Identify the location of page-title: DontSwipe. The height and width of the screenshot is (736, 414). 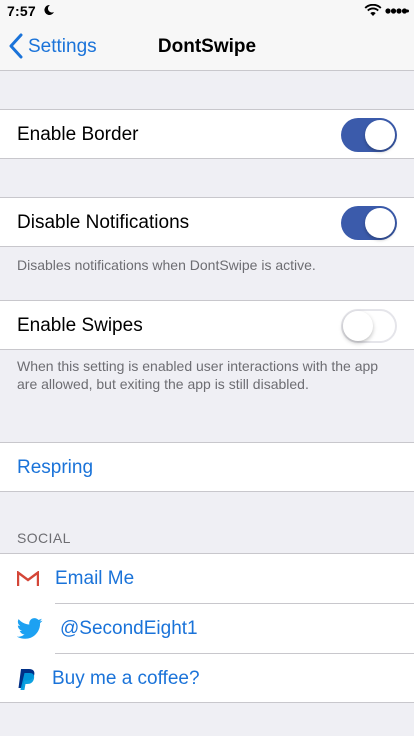
(207, 46).